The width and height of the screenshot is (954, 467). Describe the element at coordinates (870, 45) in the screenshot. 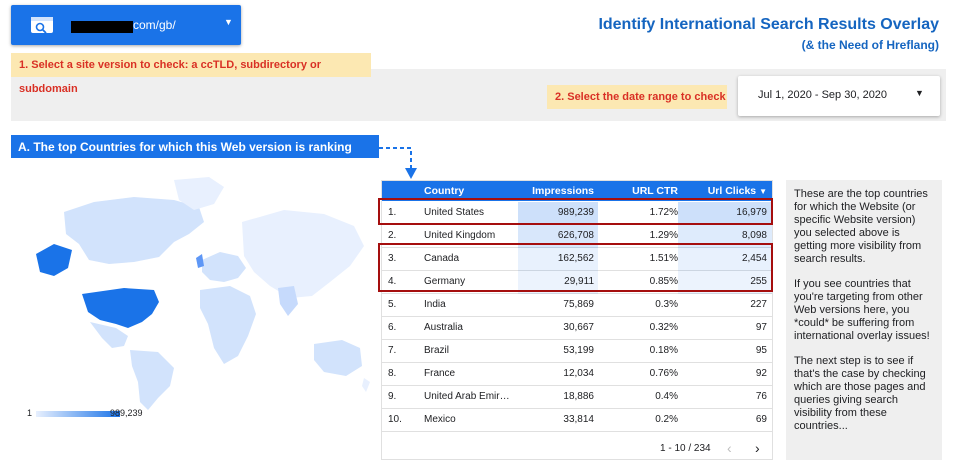

I see `page-subtitle: (& the Need of Hreflang)` at that location.